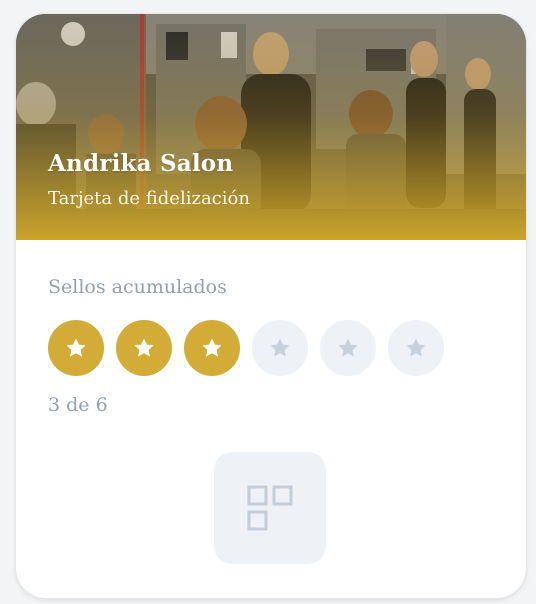 This screenshot has height=604, width=536. I want to click on qr-code-button, so click(270, 508).